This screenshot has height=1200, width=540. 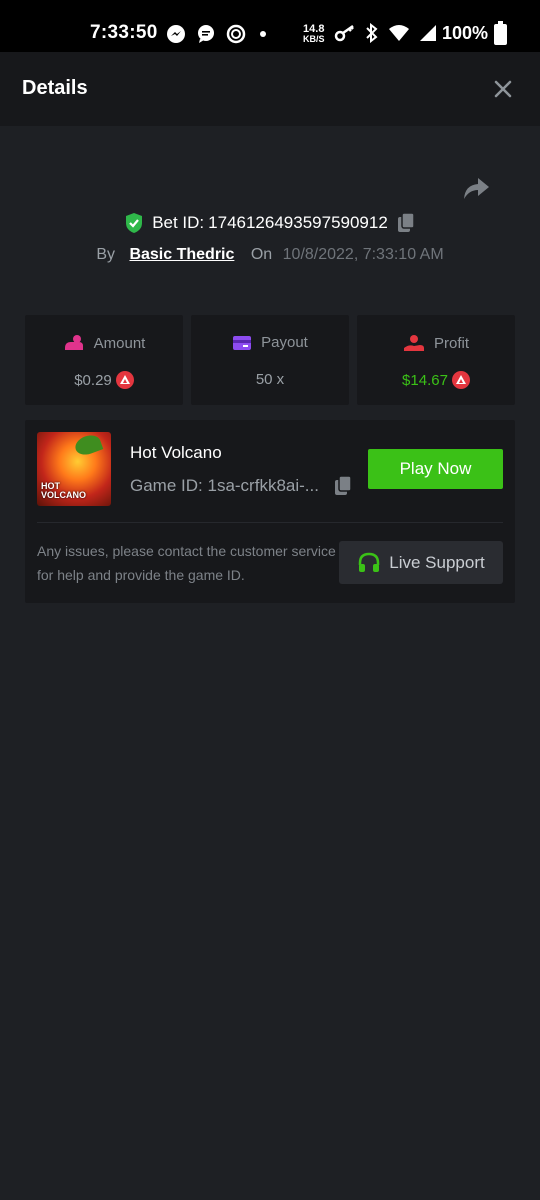 I want to click on profit-card: Profit $14.67, so click(x=436, y=360).